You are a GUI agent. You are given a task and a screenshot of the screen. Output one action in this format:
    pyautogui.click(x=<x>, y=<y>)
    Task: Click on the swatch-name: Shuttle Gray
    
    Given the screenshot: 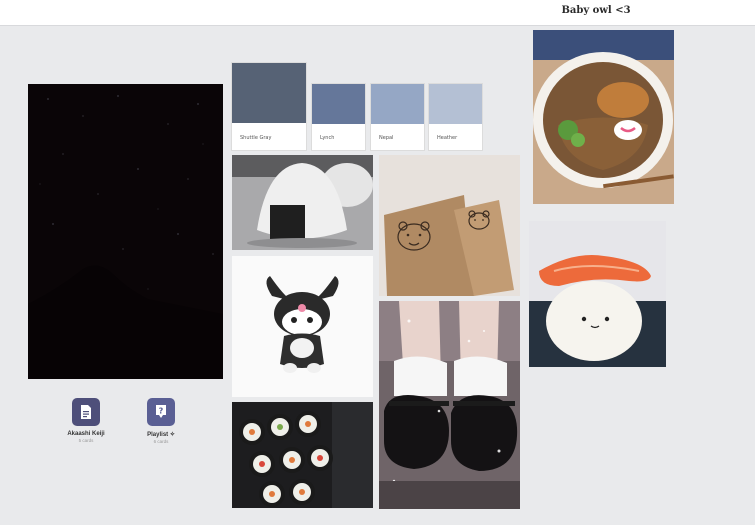 What is the action you would take?
    pyautogui.click(x=256, y=138)
    